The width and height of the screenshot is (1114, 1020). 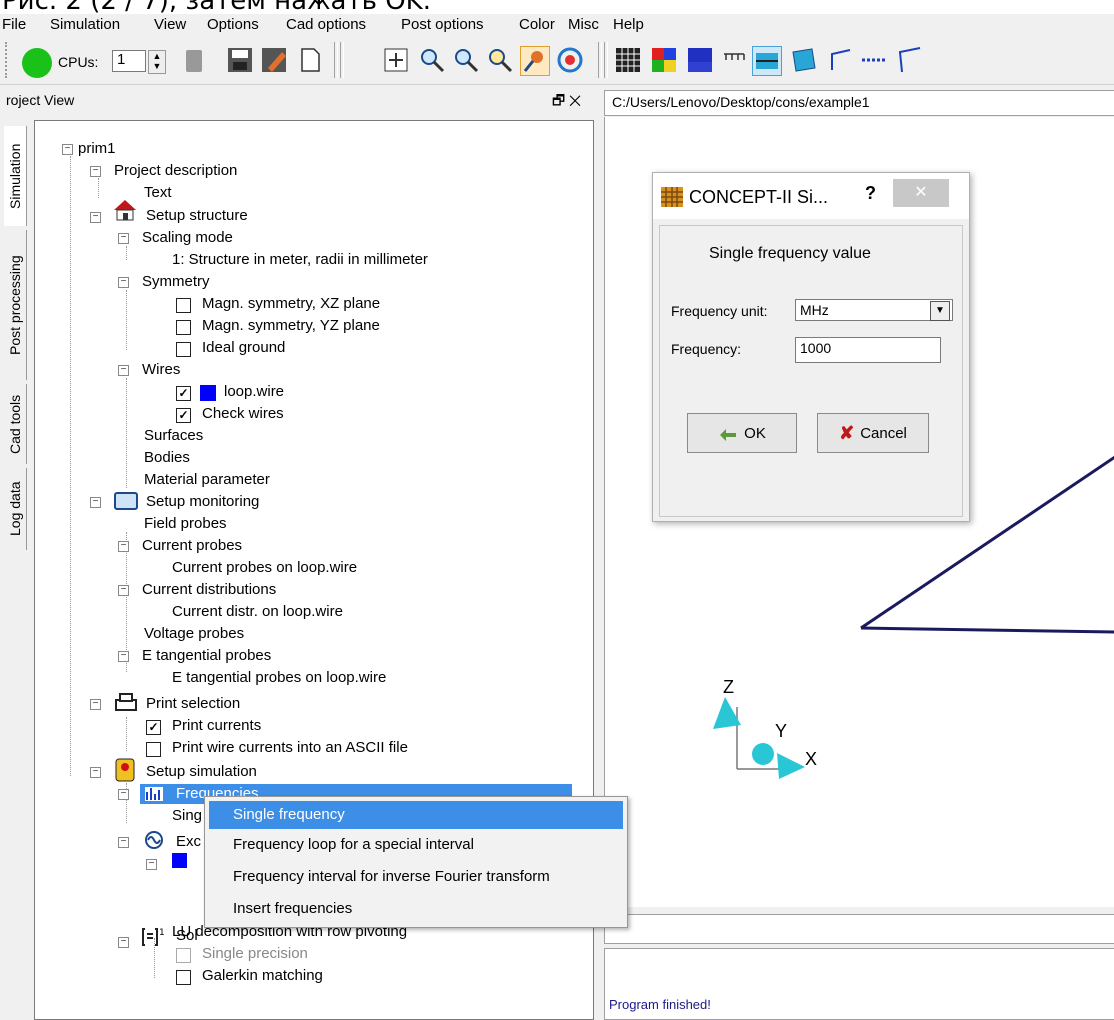 What do you see at coordinates (183, 393) in the screenshot?
I see `loop-wire-checkbox: ✓` at bounding box center [183, 393].